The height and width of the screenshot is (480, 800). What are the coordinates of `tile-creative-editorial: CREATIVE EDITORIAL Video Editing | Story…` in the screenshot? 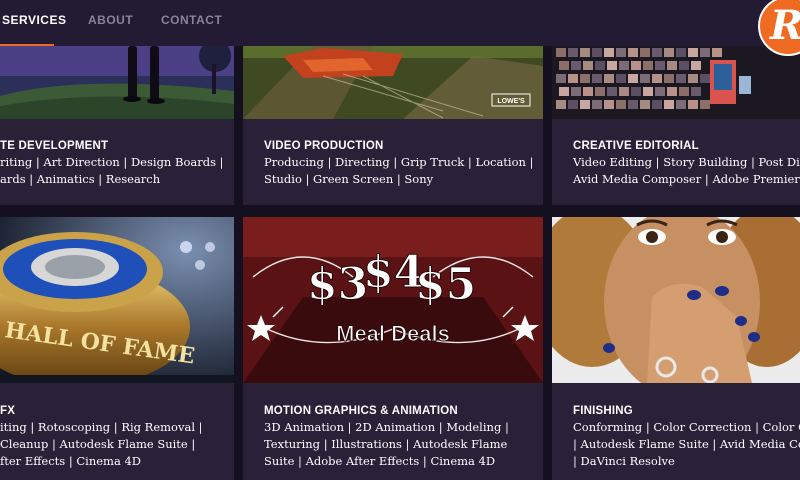 It's located at (676, 125).